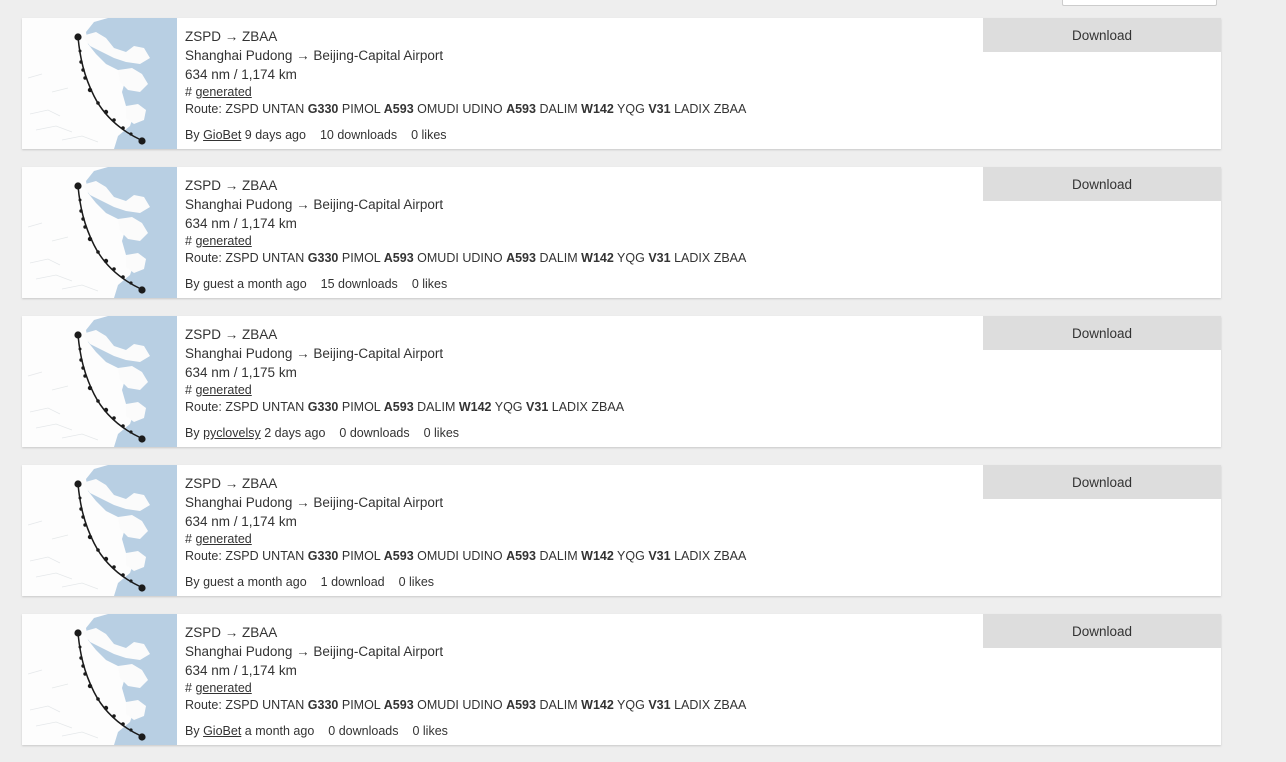  What do you see at coordinates (272, 284) in the screenshot?
I see `age-text: a month ago` at bounding box center [272, 284].